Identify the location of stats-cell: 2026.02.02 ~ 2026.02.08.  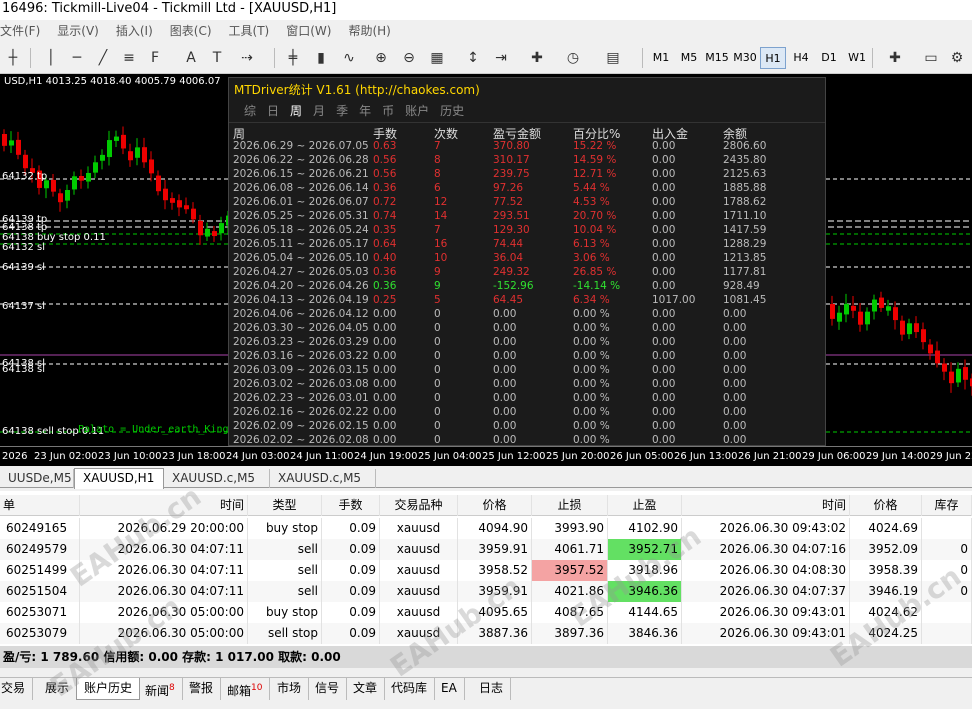
(301, 440).